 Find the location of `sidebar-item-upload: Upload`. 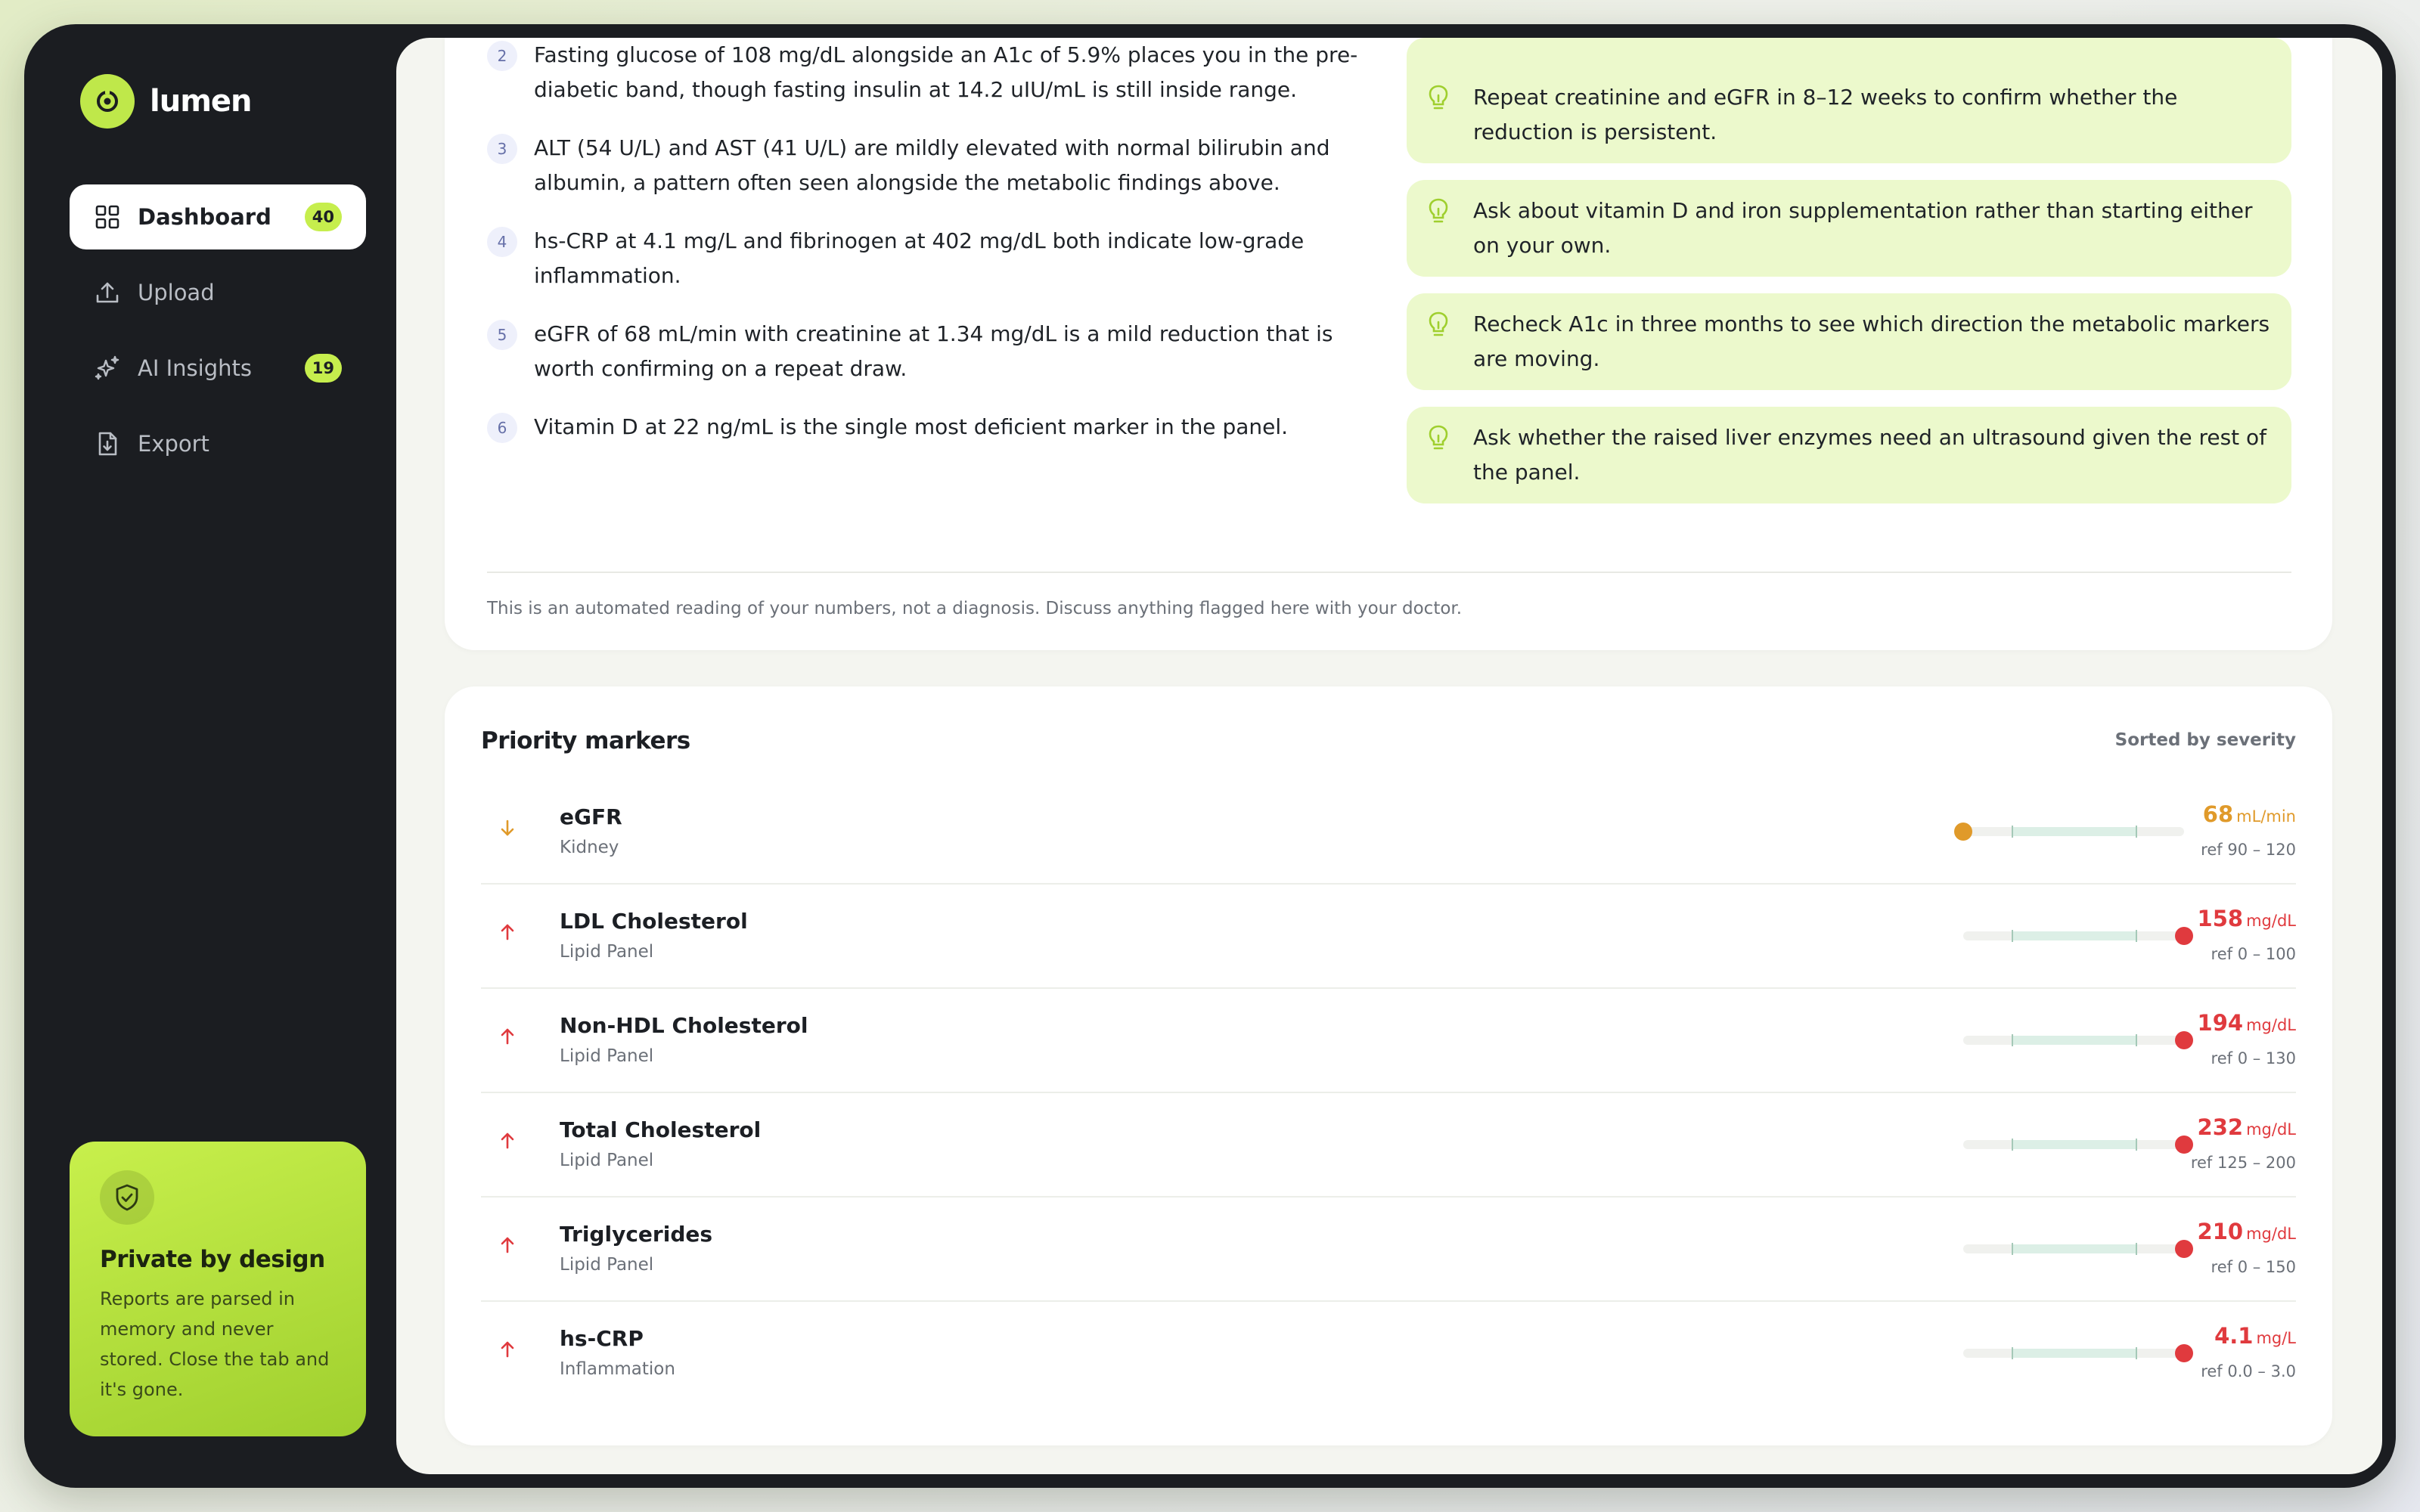

sidebar-item-upload: Upload is located at coordinates (218, 292).